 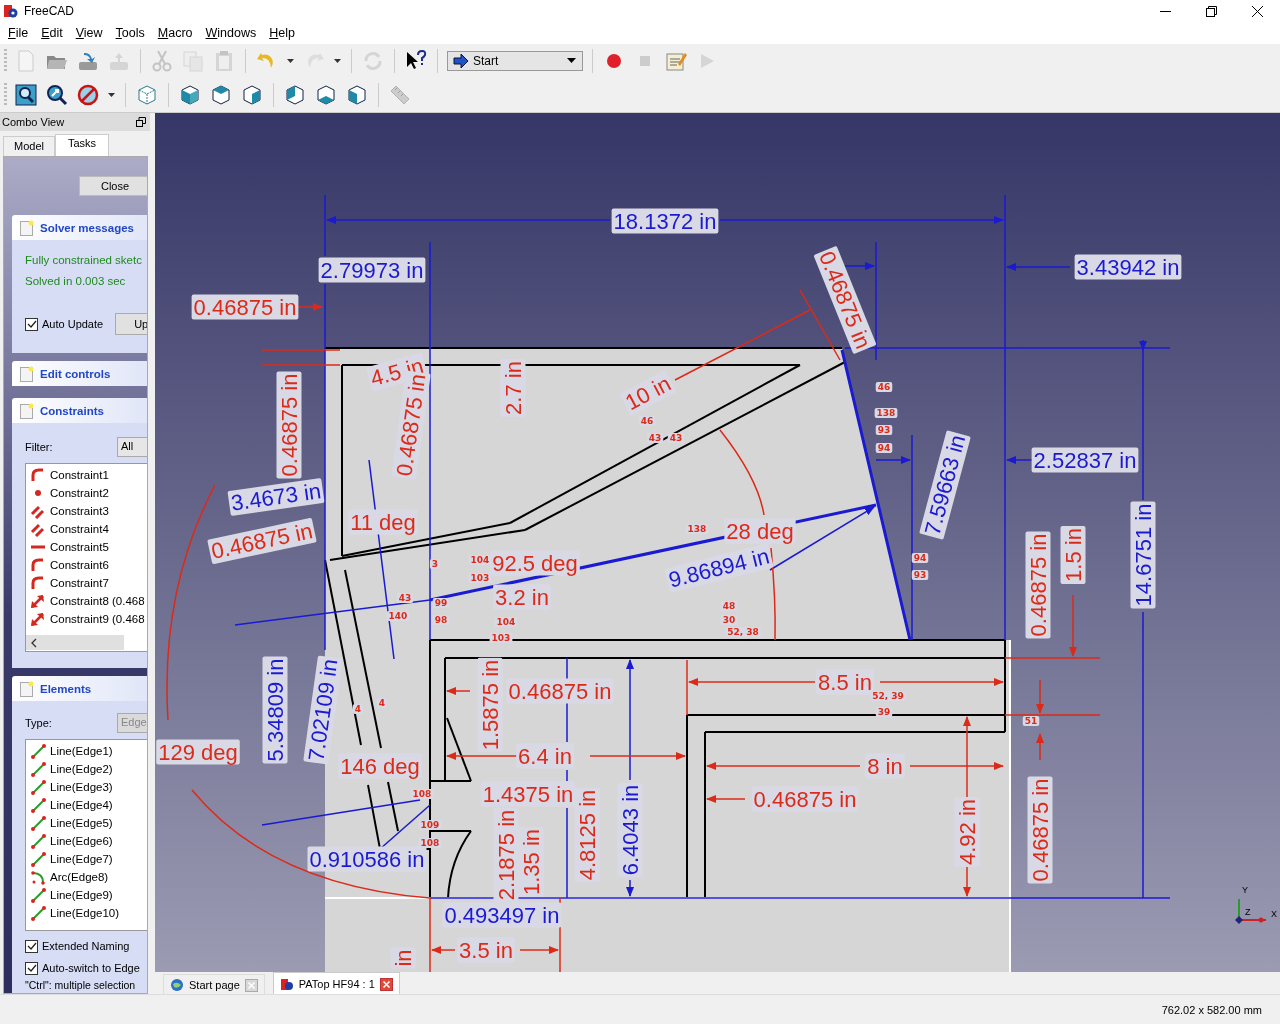 What do you see at coordinates (480, 578) in the screenshot?
I see `constraint-label: 103` at bounding box center [480, 578].